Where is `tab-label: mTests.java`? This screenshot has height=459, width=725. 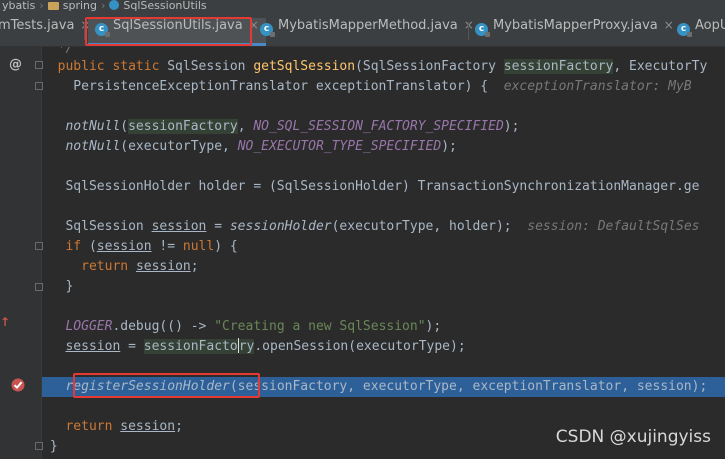
tab-label: mTests.java is located at coordinates (37, 25).